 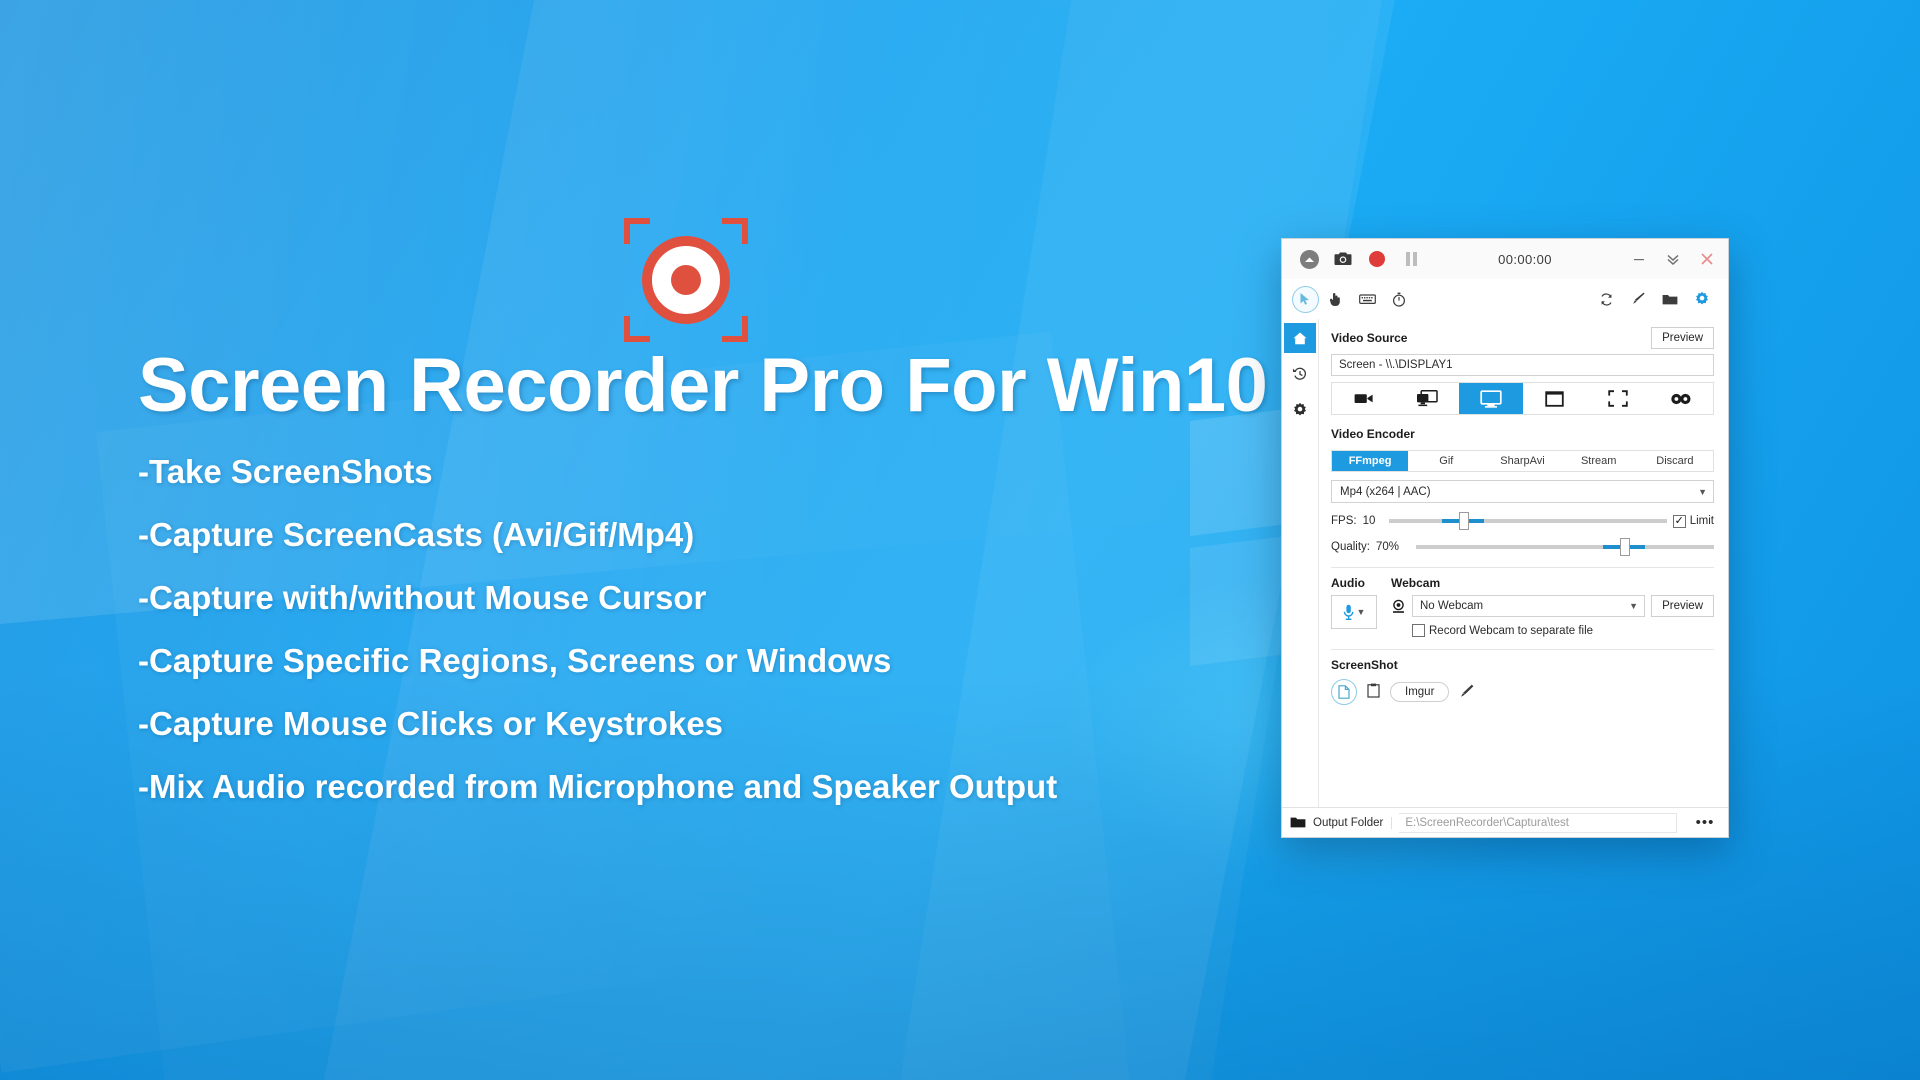 I want to click on tab-ffmpeg: FFmpeg, so click(x=1370, y=461).